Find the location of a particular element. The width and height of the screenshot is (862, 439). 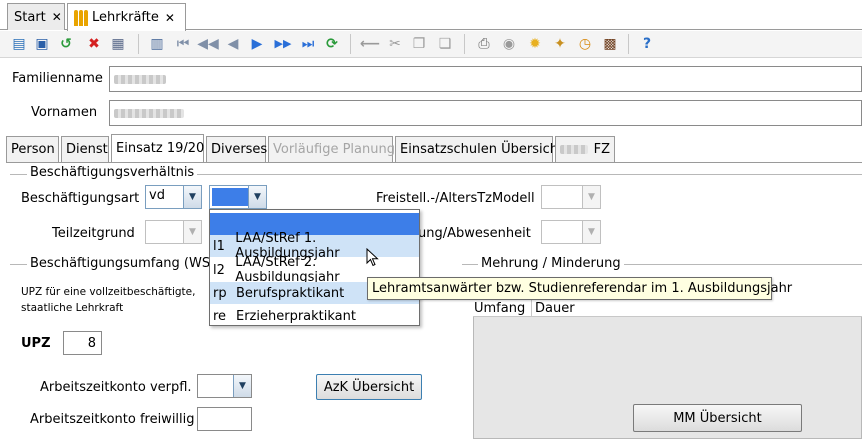

toolbar is located at coordinates (431, 44).